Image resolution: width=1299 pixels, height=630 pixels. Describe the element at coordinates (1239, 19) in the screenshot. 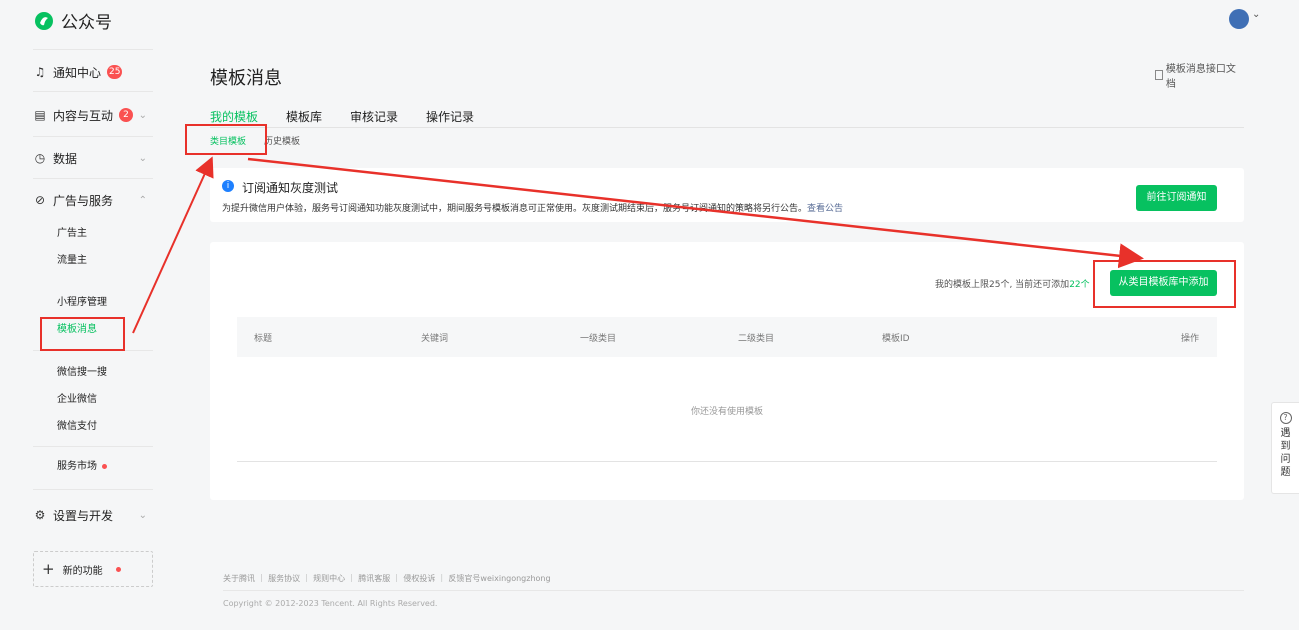

I see `avatar` at that location.